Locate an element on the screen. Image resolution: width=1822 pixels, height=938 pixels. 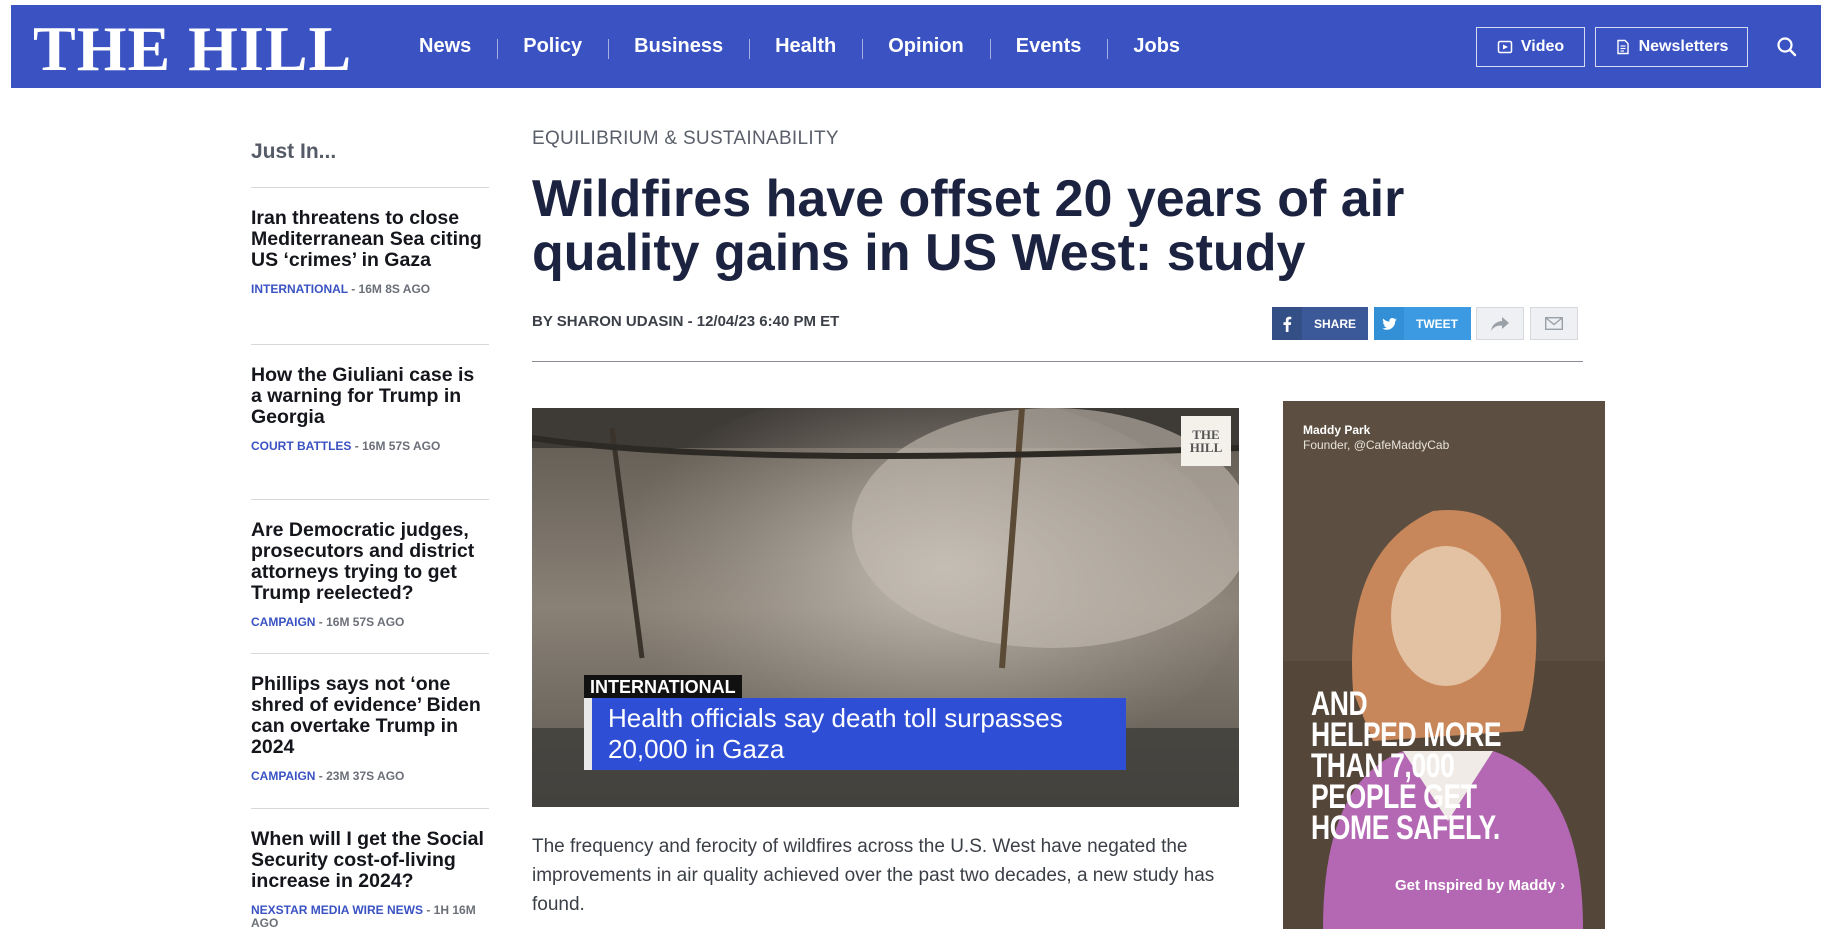
ad-person-name: Maddy Park is located at coordinates (1337, 430).